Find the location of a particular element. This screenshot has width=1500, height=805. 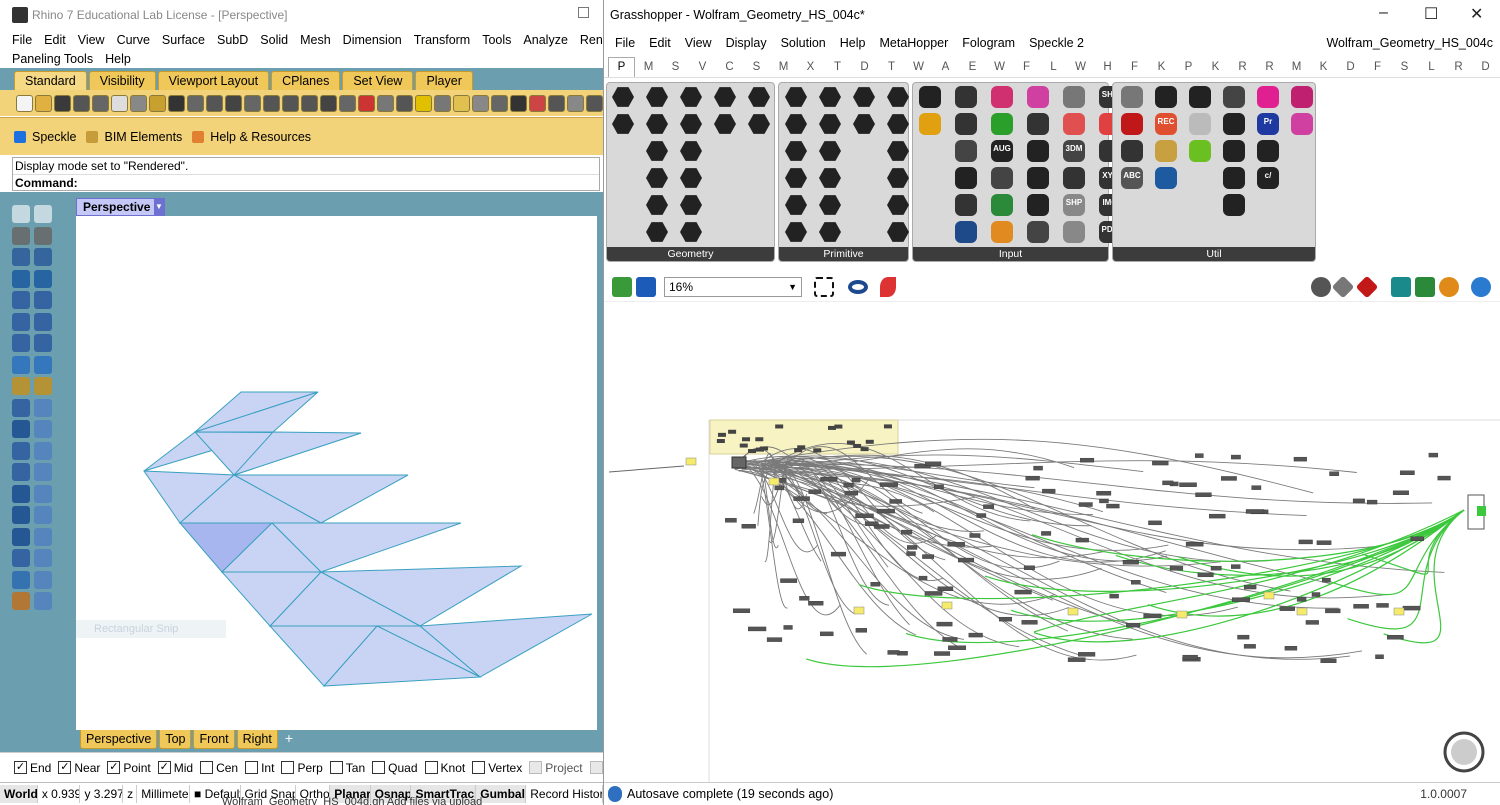

toolbar-tab-standard: Standard is located at coordinates (50, 80).